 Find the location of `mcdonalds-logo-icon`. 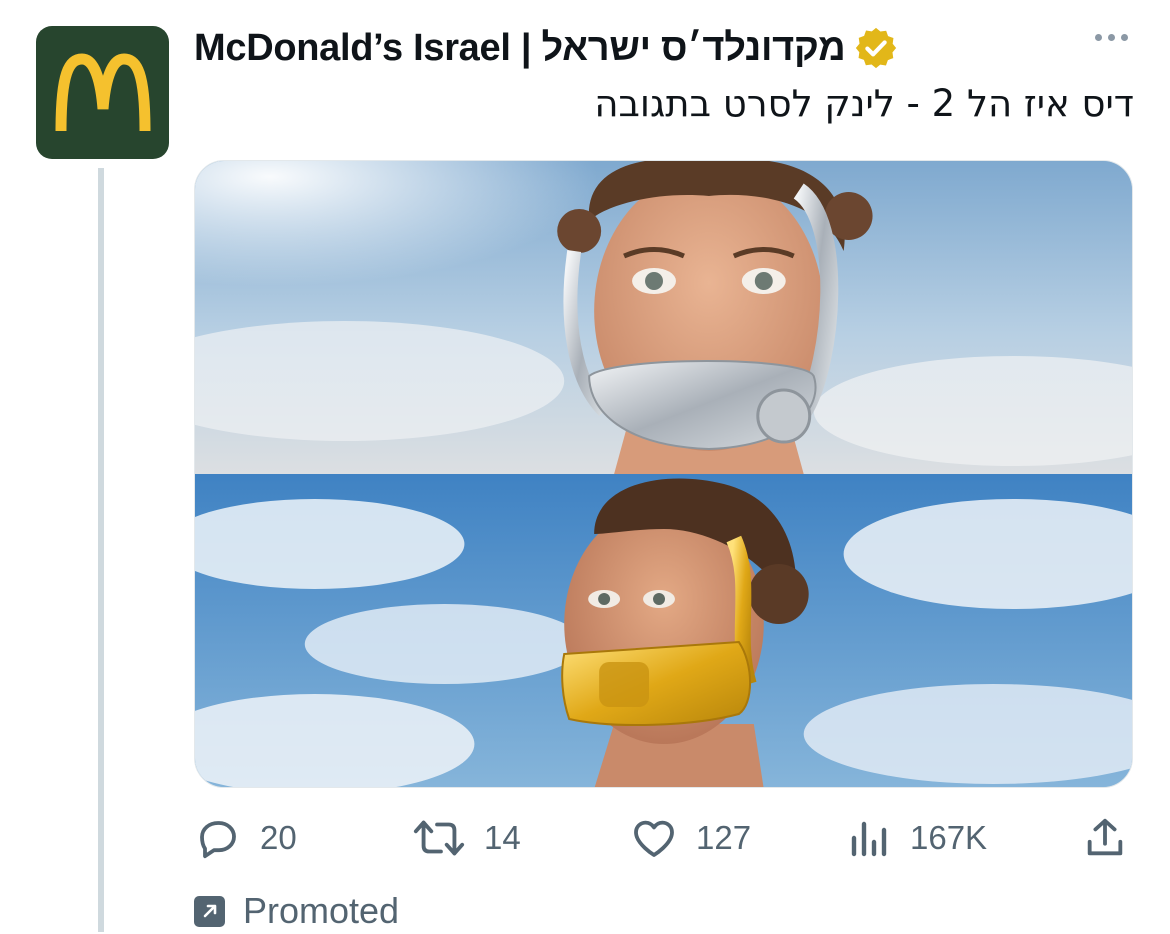

mcdonalds-logo-icon is located at coordinates (102, 91).